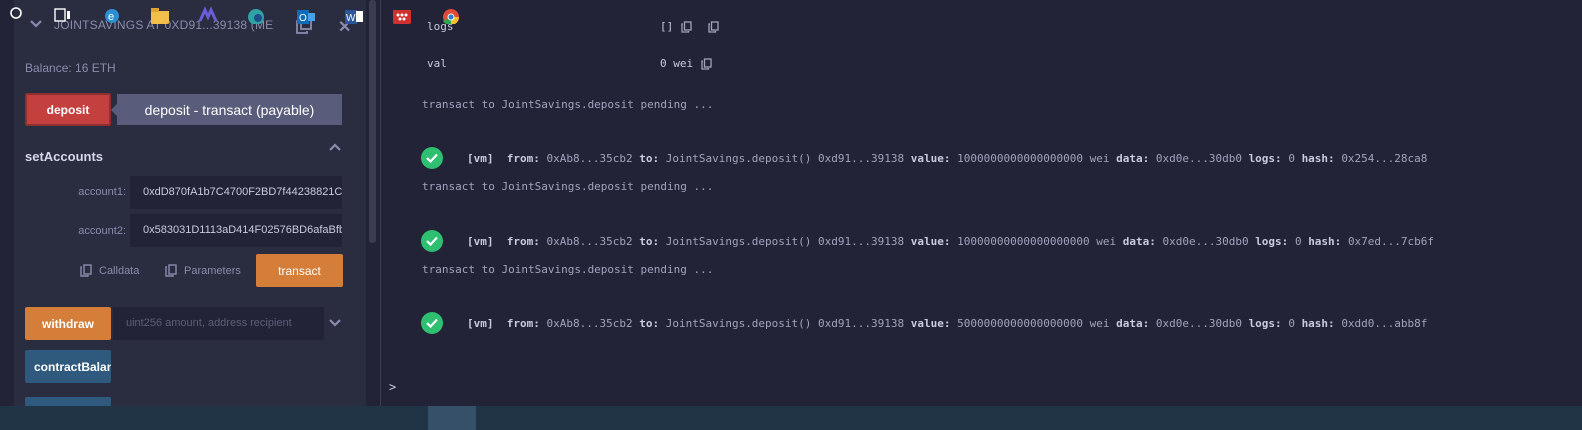 The image size is (1582, 430). What do you see at coordinates (18, 14) in the screenshot?
I see `search-icon` at bounding box center [18, 14].